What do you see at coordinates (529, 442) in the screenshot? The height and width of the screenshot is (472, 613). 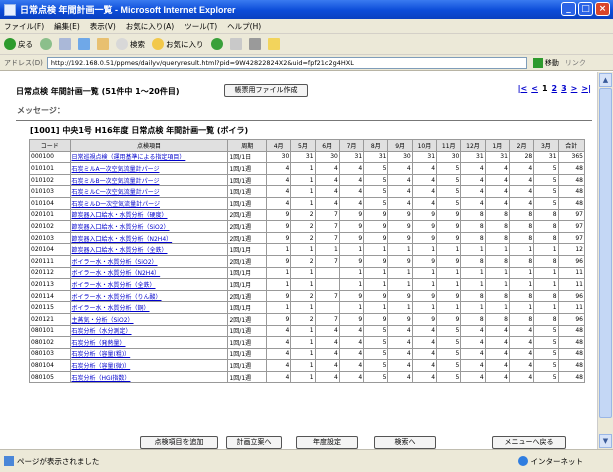 I see `back-to-menu-button: メニューへ戻る` at bounding box center [529, 442].